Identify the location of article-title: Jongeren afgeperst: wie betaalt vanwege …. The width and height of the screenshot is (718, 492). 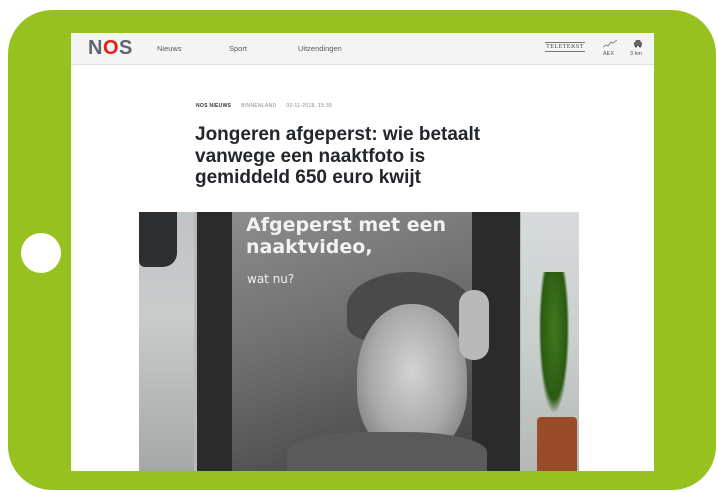
(338, 156).